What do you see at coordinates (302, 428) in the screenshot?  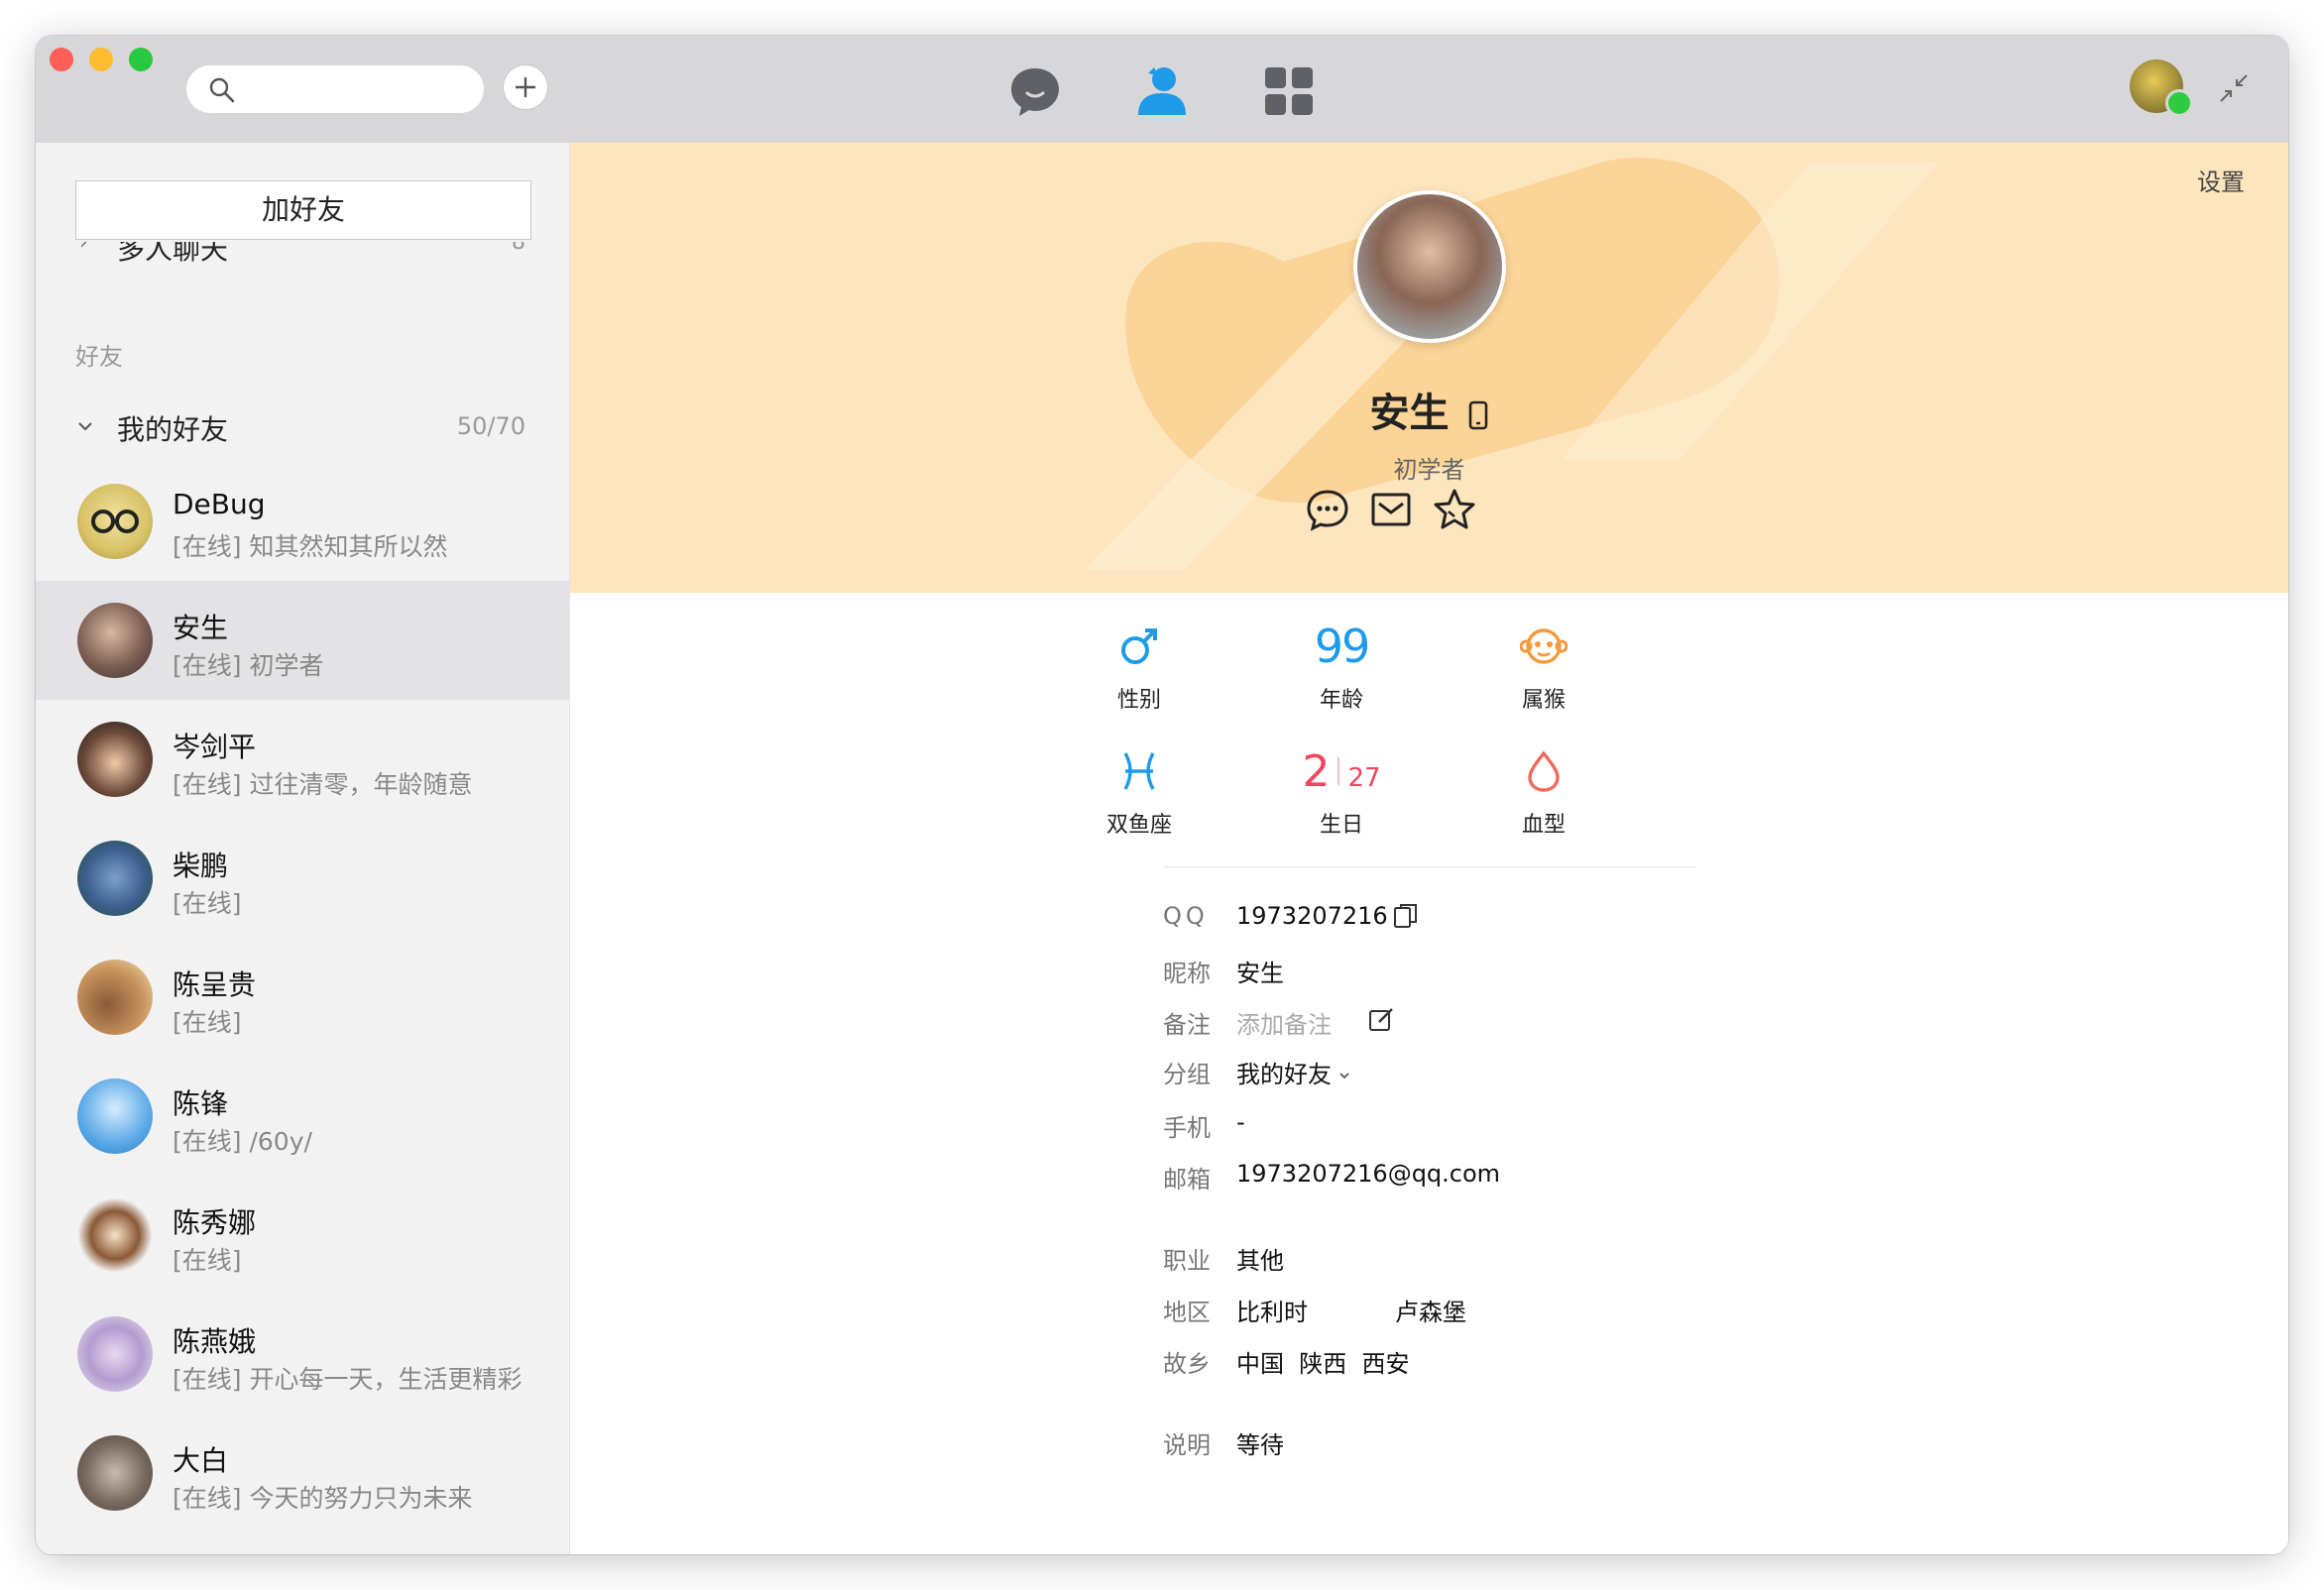 I see `group-row-my-friends: 我的好友 50/70` at bounding box center [302, 428].